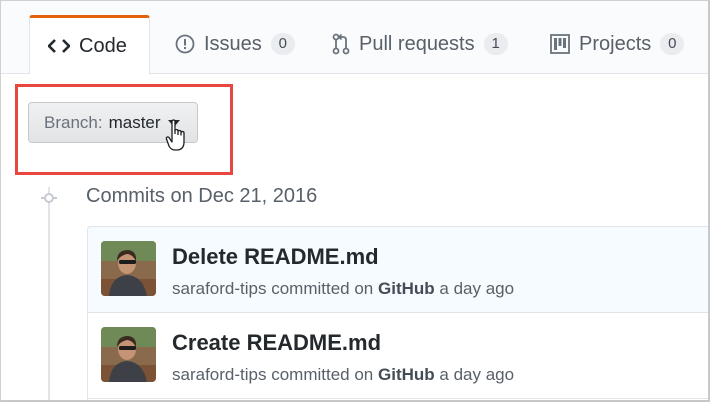 Image resolution: width=712 pixels, height=404 pixels. Describe the element at coordinates (202, 196) in the screenshot. I see `commit-group-heading: Commits on Dec 21, 2016` at that location.